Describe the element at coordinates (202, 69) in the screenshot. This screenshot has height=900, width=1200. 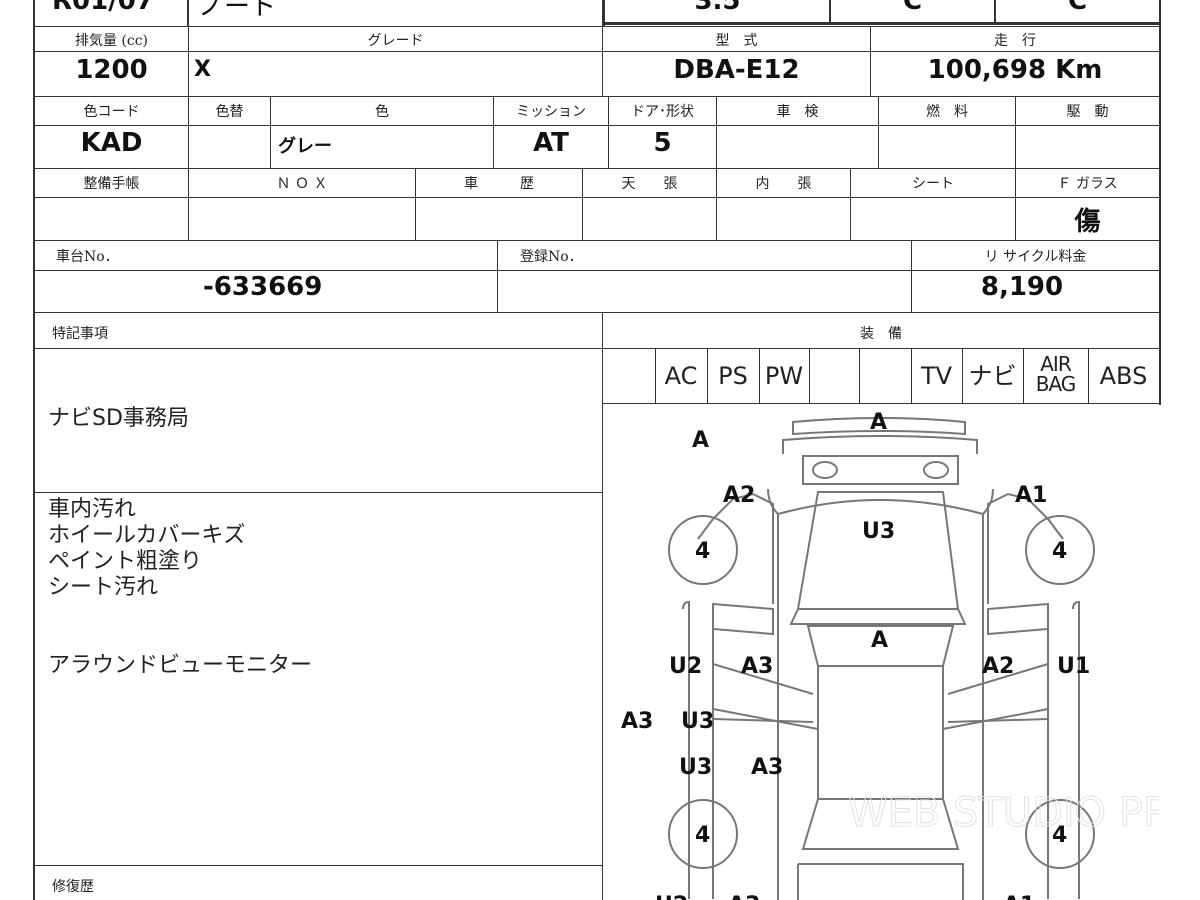
I see `grade-value: X` at that location.